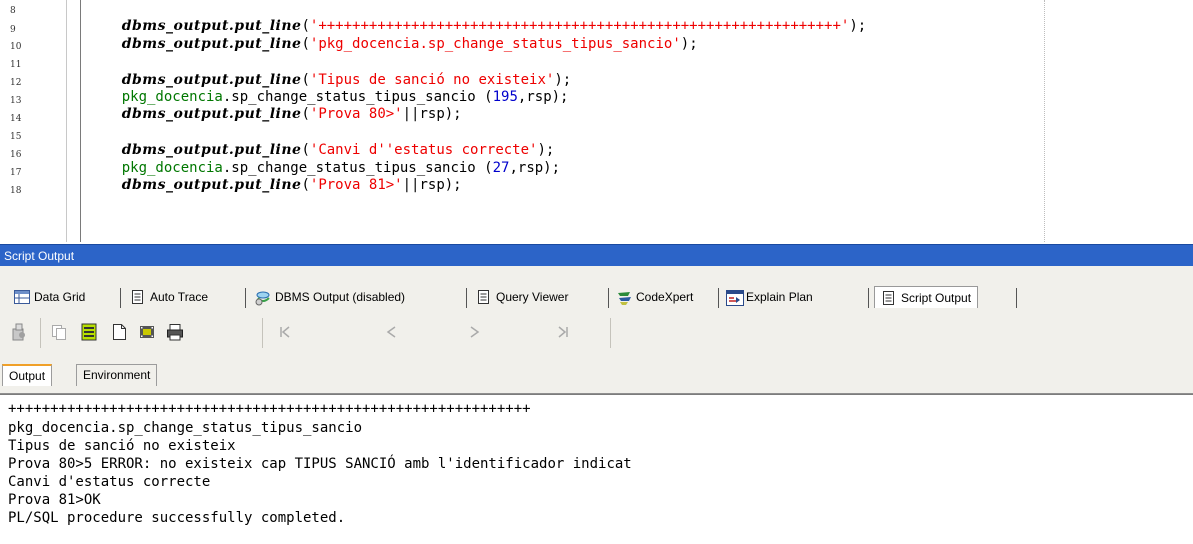 The image size is (1193, 544). I want to click on tab-script-output: Script Output, so click(926, 297).